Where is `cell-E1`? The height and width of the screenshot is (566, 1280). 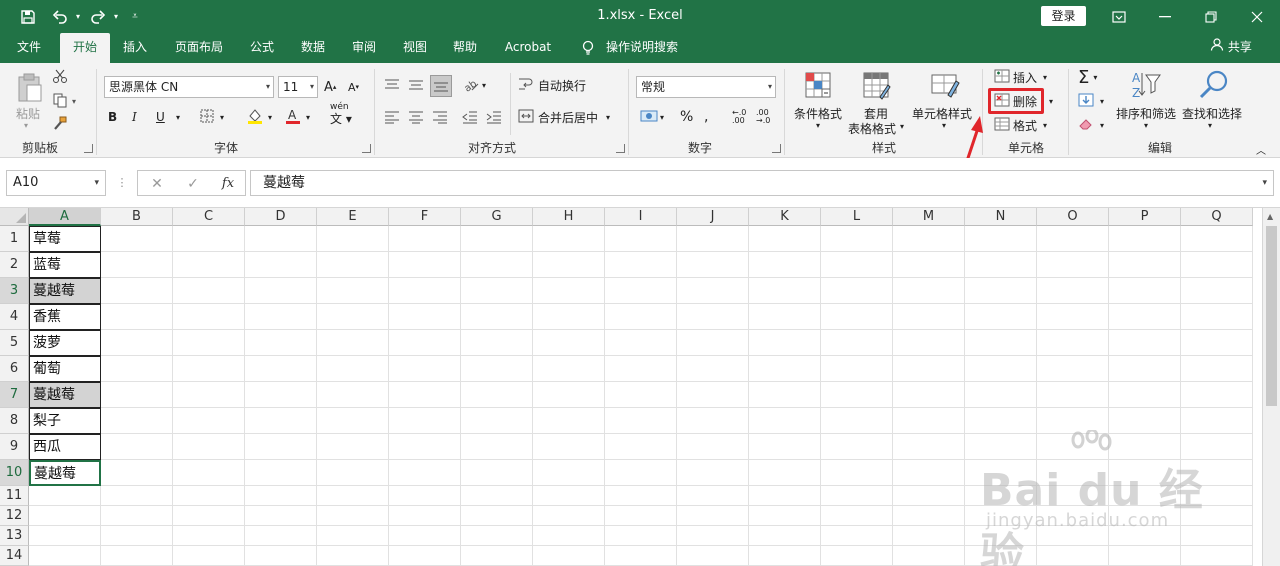
cell-E1 is located at coordinates (353, 239).